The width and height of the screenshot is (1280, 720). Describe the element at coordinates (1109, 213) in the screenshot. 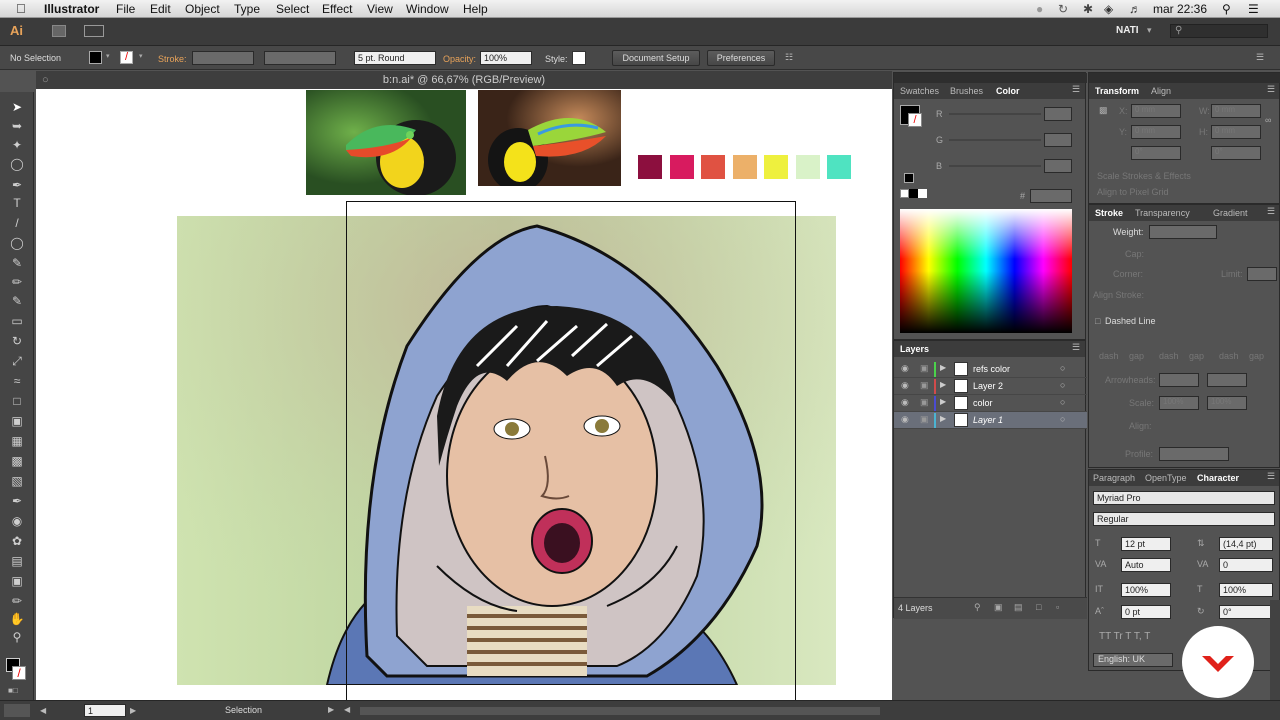

I see `tab-stroke: Stroke` at that location.